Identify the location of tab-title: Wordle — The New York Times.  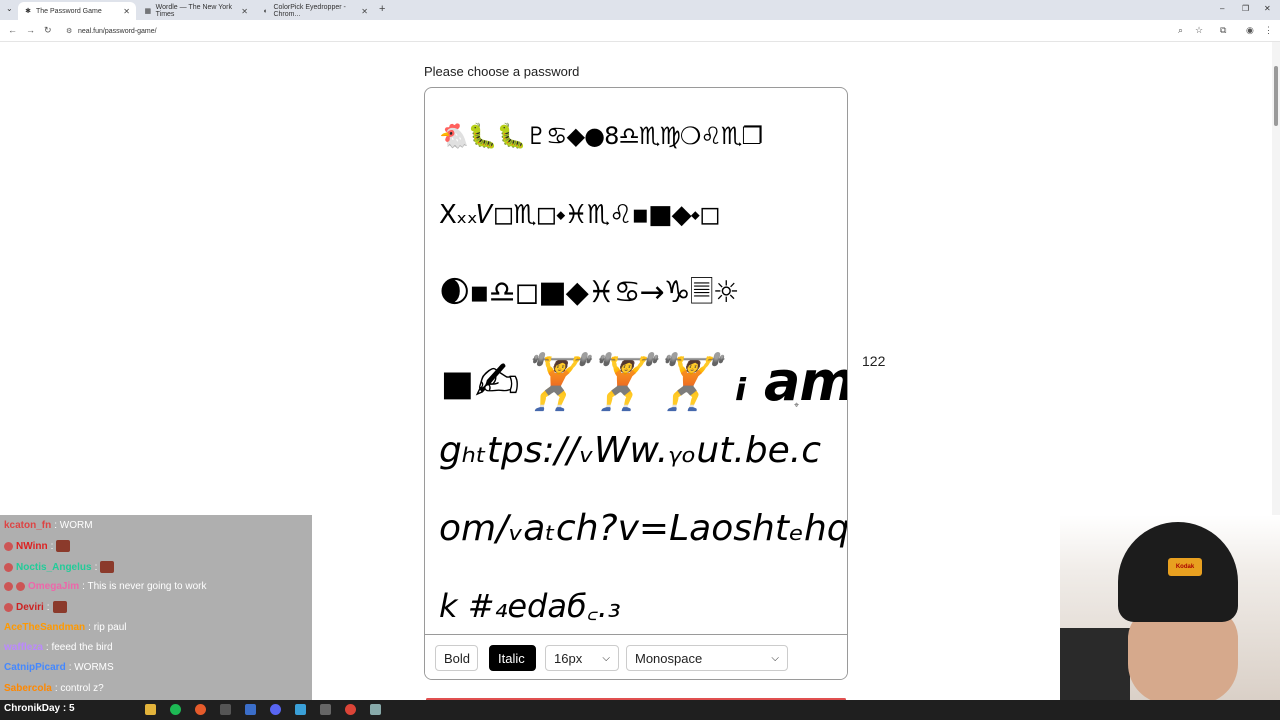
(194, 11).